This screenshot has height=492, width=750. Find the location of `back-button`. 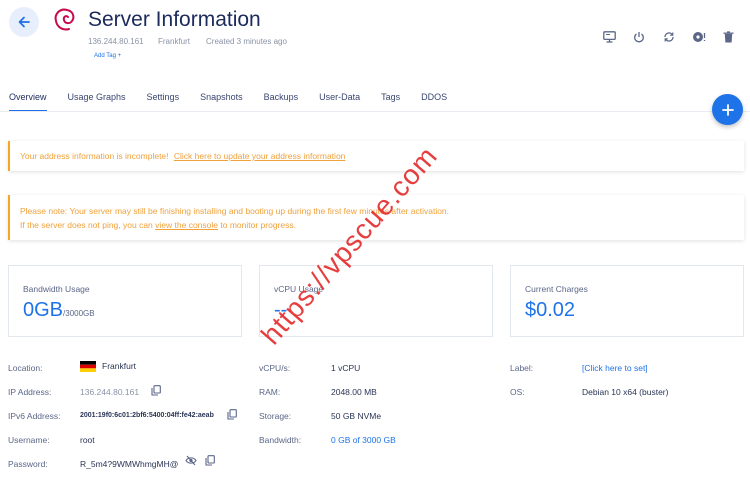

back-button is located at coordinates (24, 22).